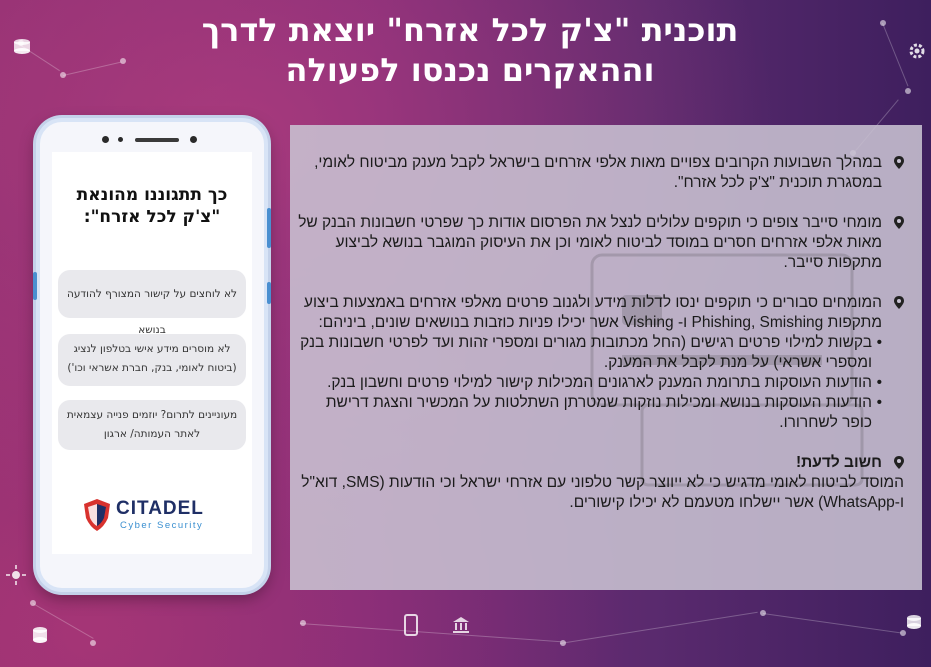  Describe the element at coordinates (152, 206) in the screenshot. I see `phone-heading: כך תתגוננו מהונאת "צ'ק לכל אזרח":` at that location.